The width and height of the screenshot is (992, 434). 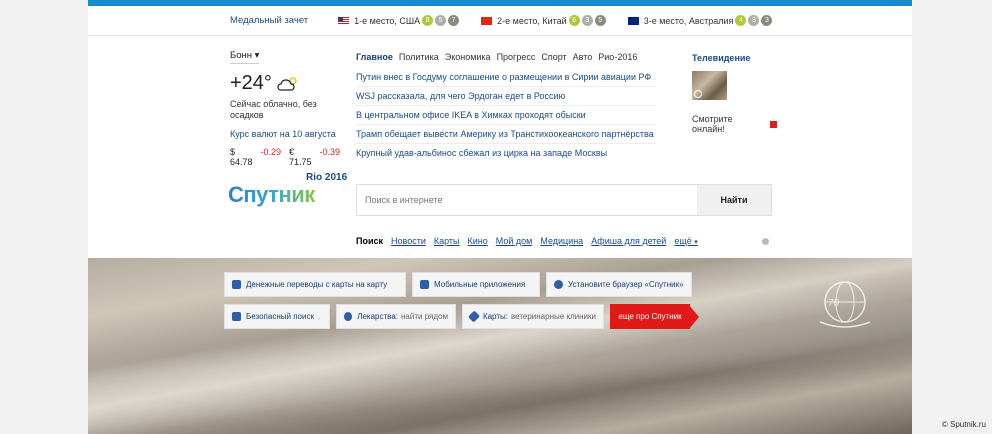 What do you see at coordinates (834, 303) in the screenshot?
I see `emblem-text: 70` at bounding box center [834, 303].